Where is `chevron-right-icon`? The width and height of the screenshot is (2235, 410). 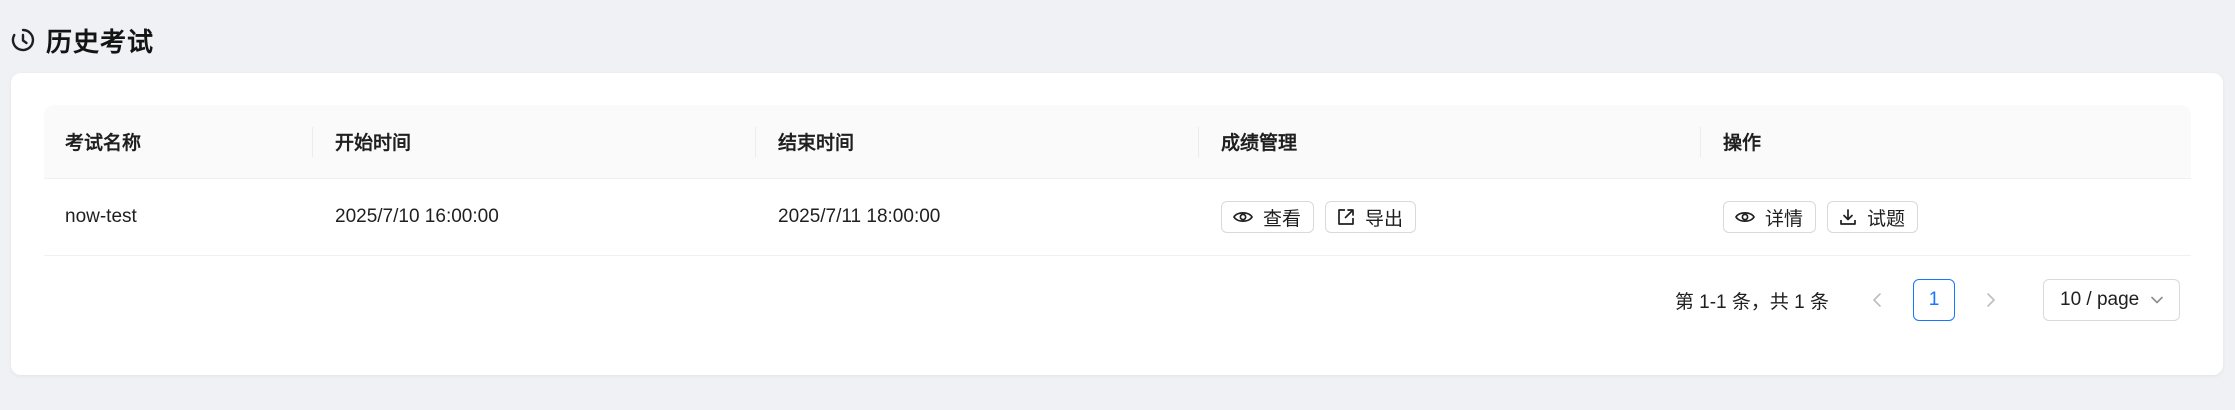 chevron-right-icon is located at coordinates (1991, 300).